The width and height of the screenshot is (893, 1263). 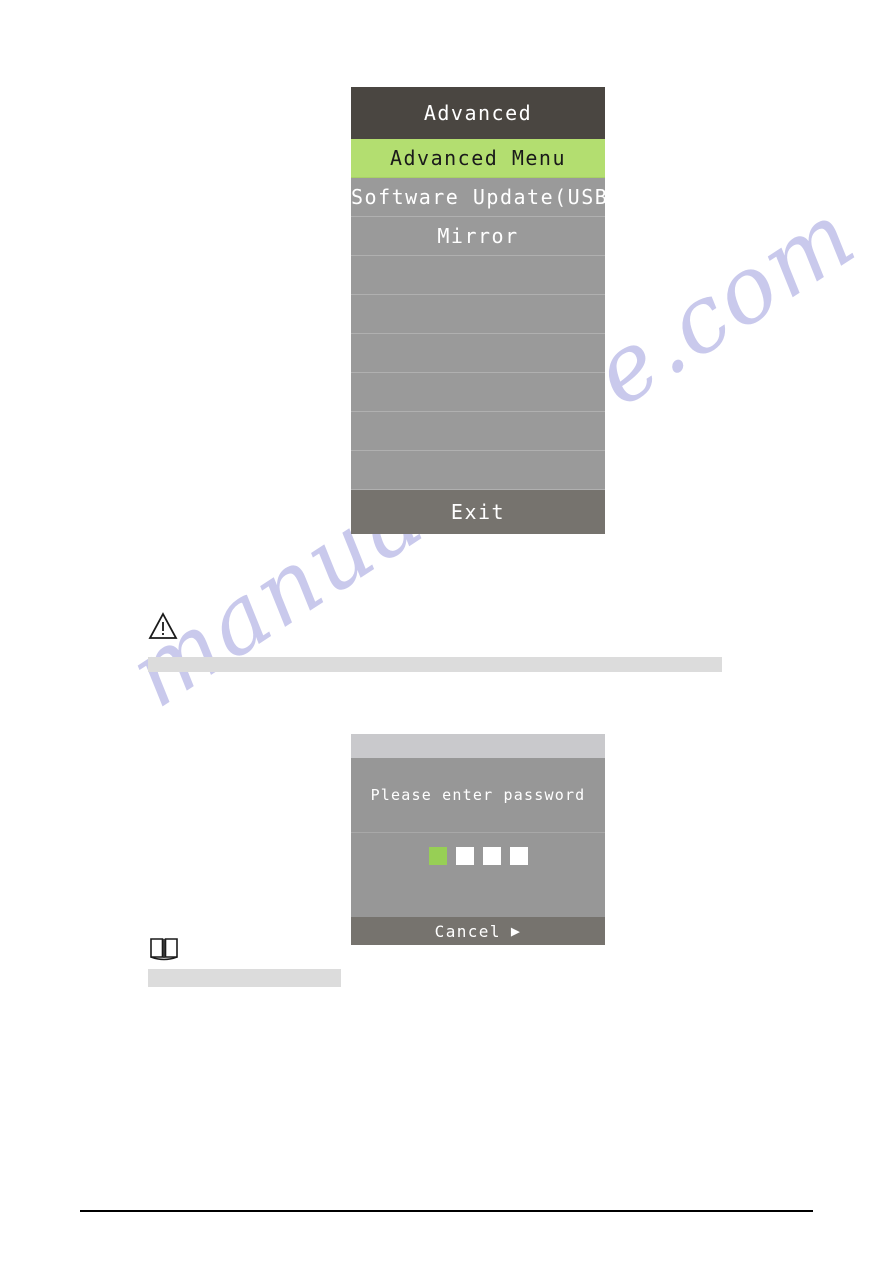 I want to click on note-text-redaction-bar, so click(x=244, y=978).